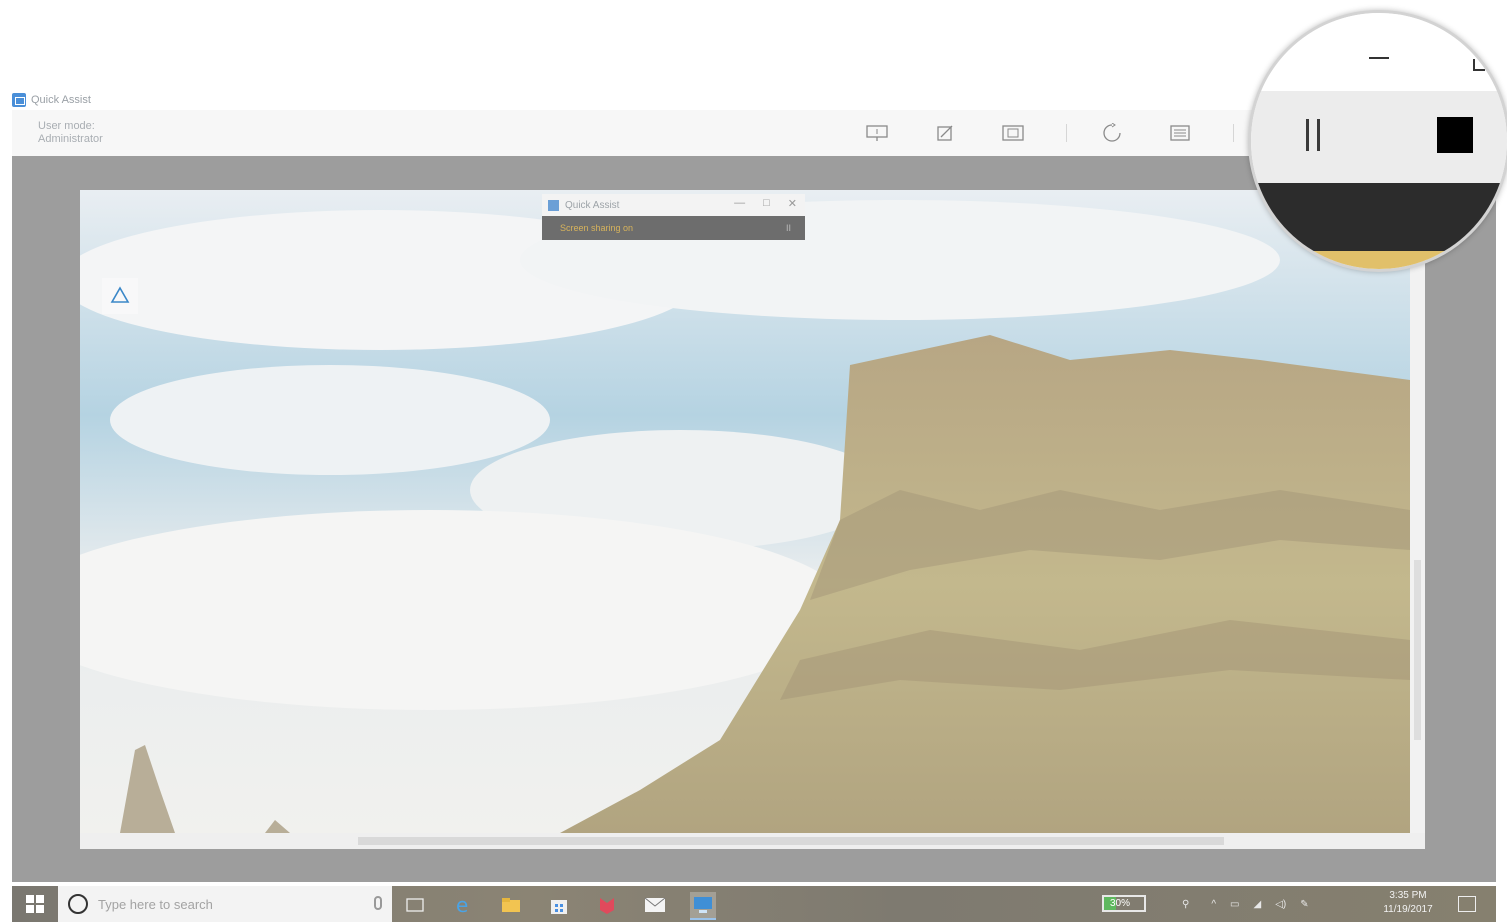 The width and height of the screenshot is (1507, 922). I want to click on battery-percentage: 30%, so click(1120, 903).